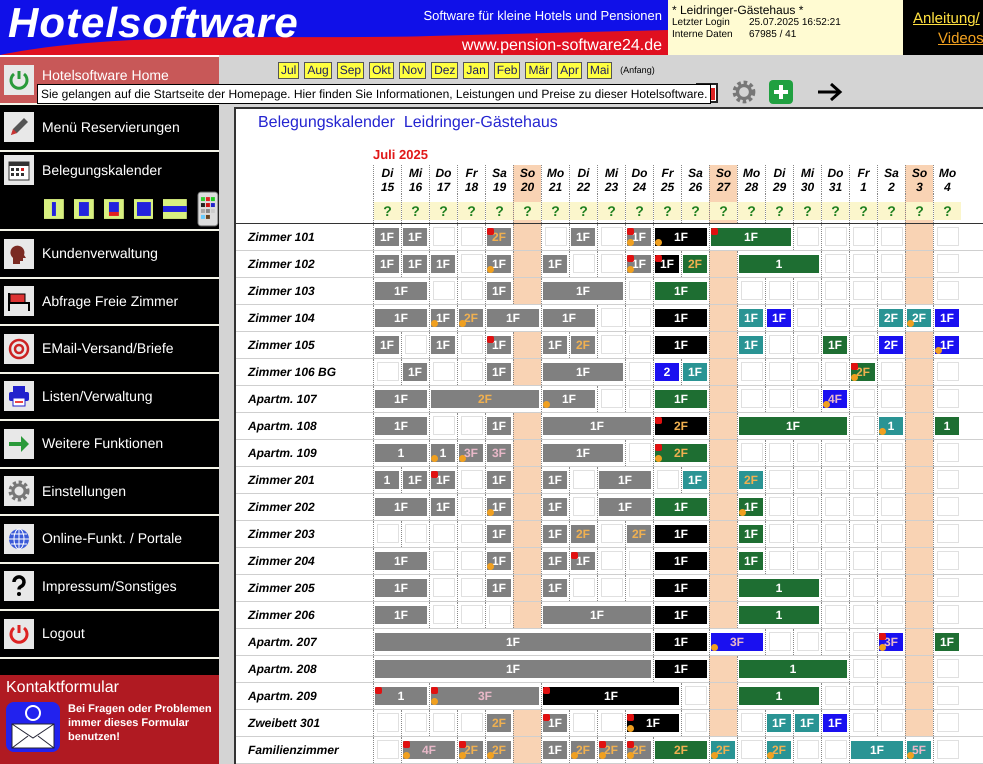  Describe the element at coordinates (507, 70) in the screenshot. I see `month-button: Feb` at that location.